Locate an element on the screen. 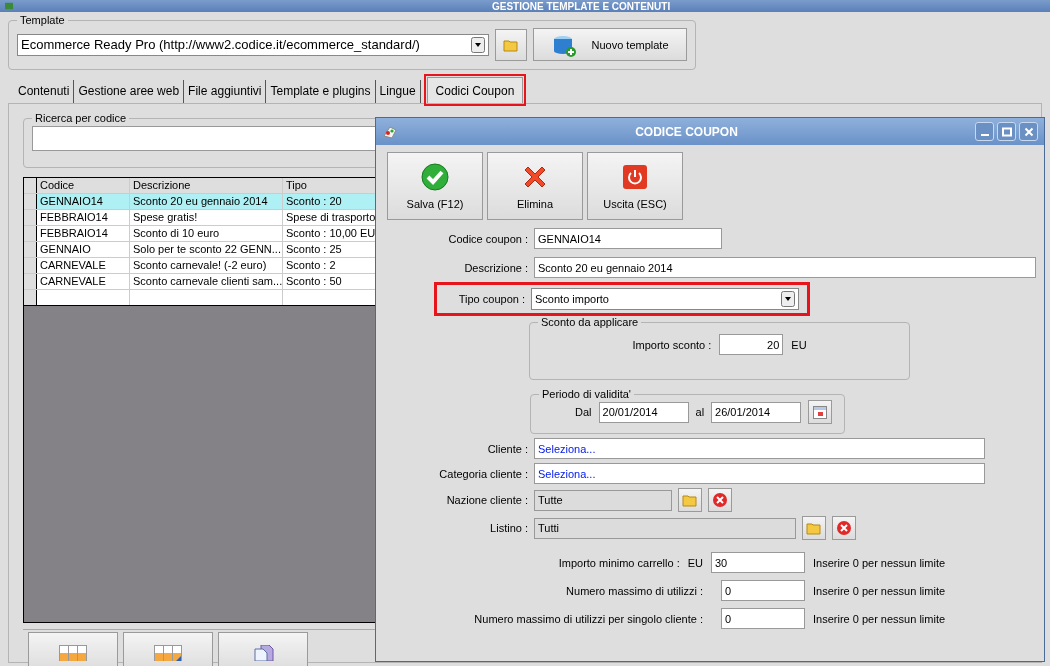  table-cell: GENNAIO14 is located at coordinates (83, 201).